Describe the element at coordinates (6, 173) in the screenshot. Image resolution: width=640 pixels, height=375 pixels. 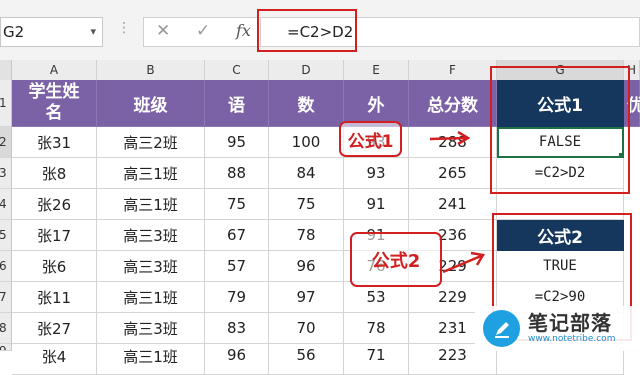
I see `row-header-3: 3` at that location.